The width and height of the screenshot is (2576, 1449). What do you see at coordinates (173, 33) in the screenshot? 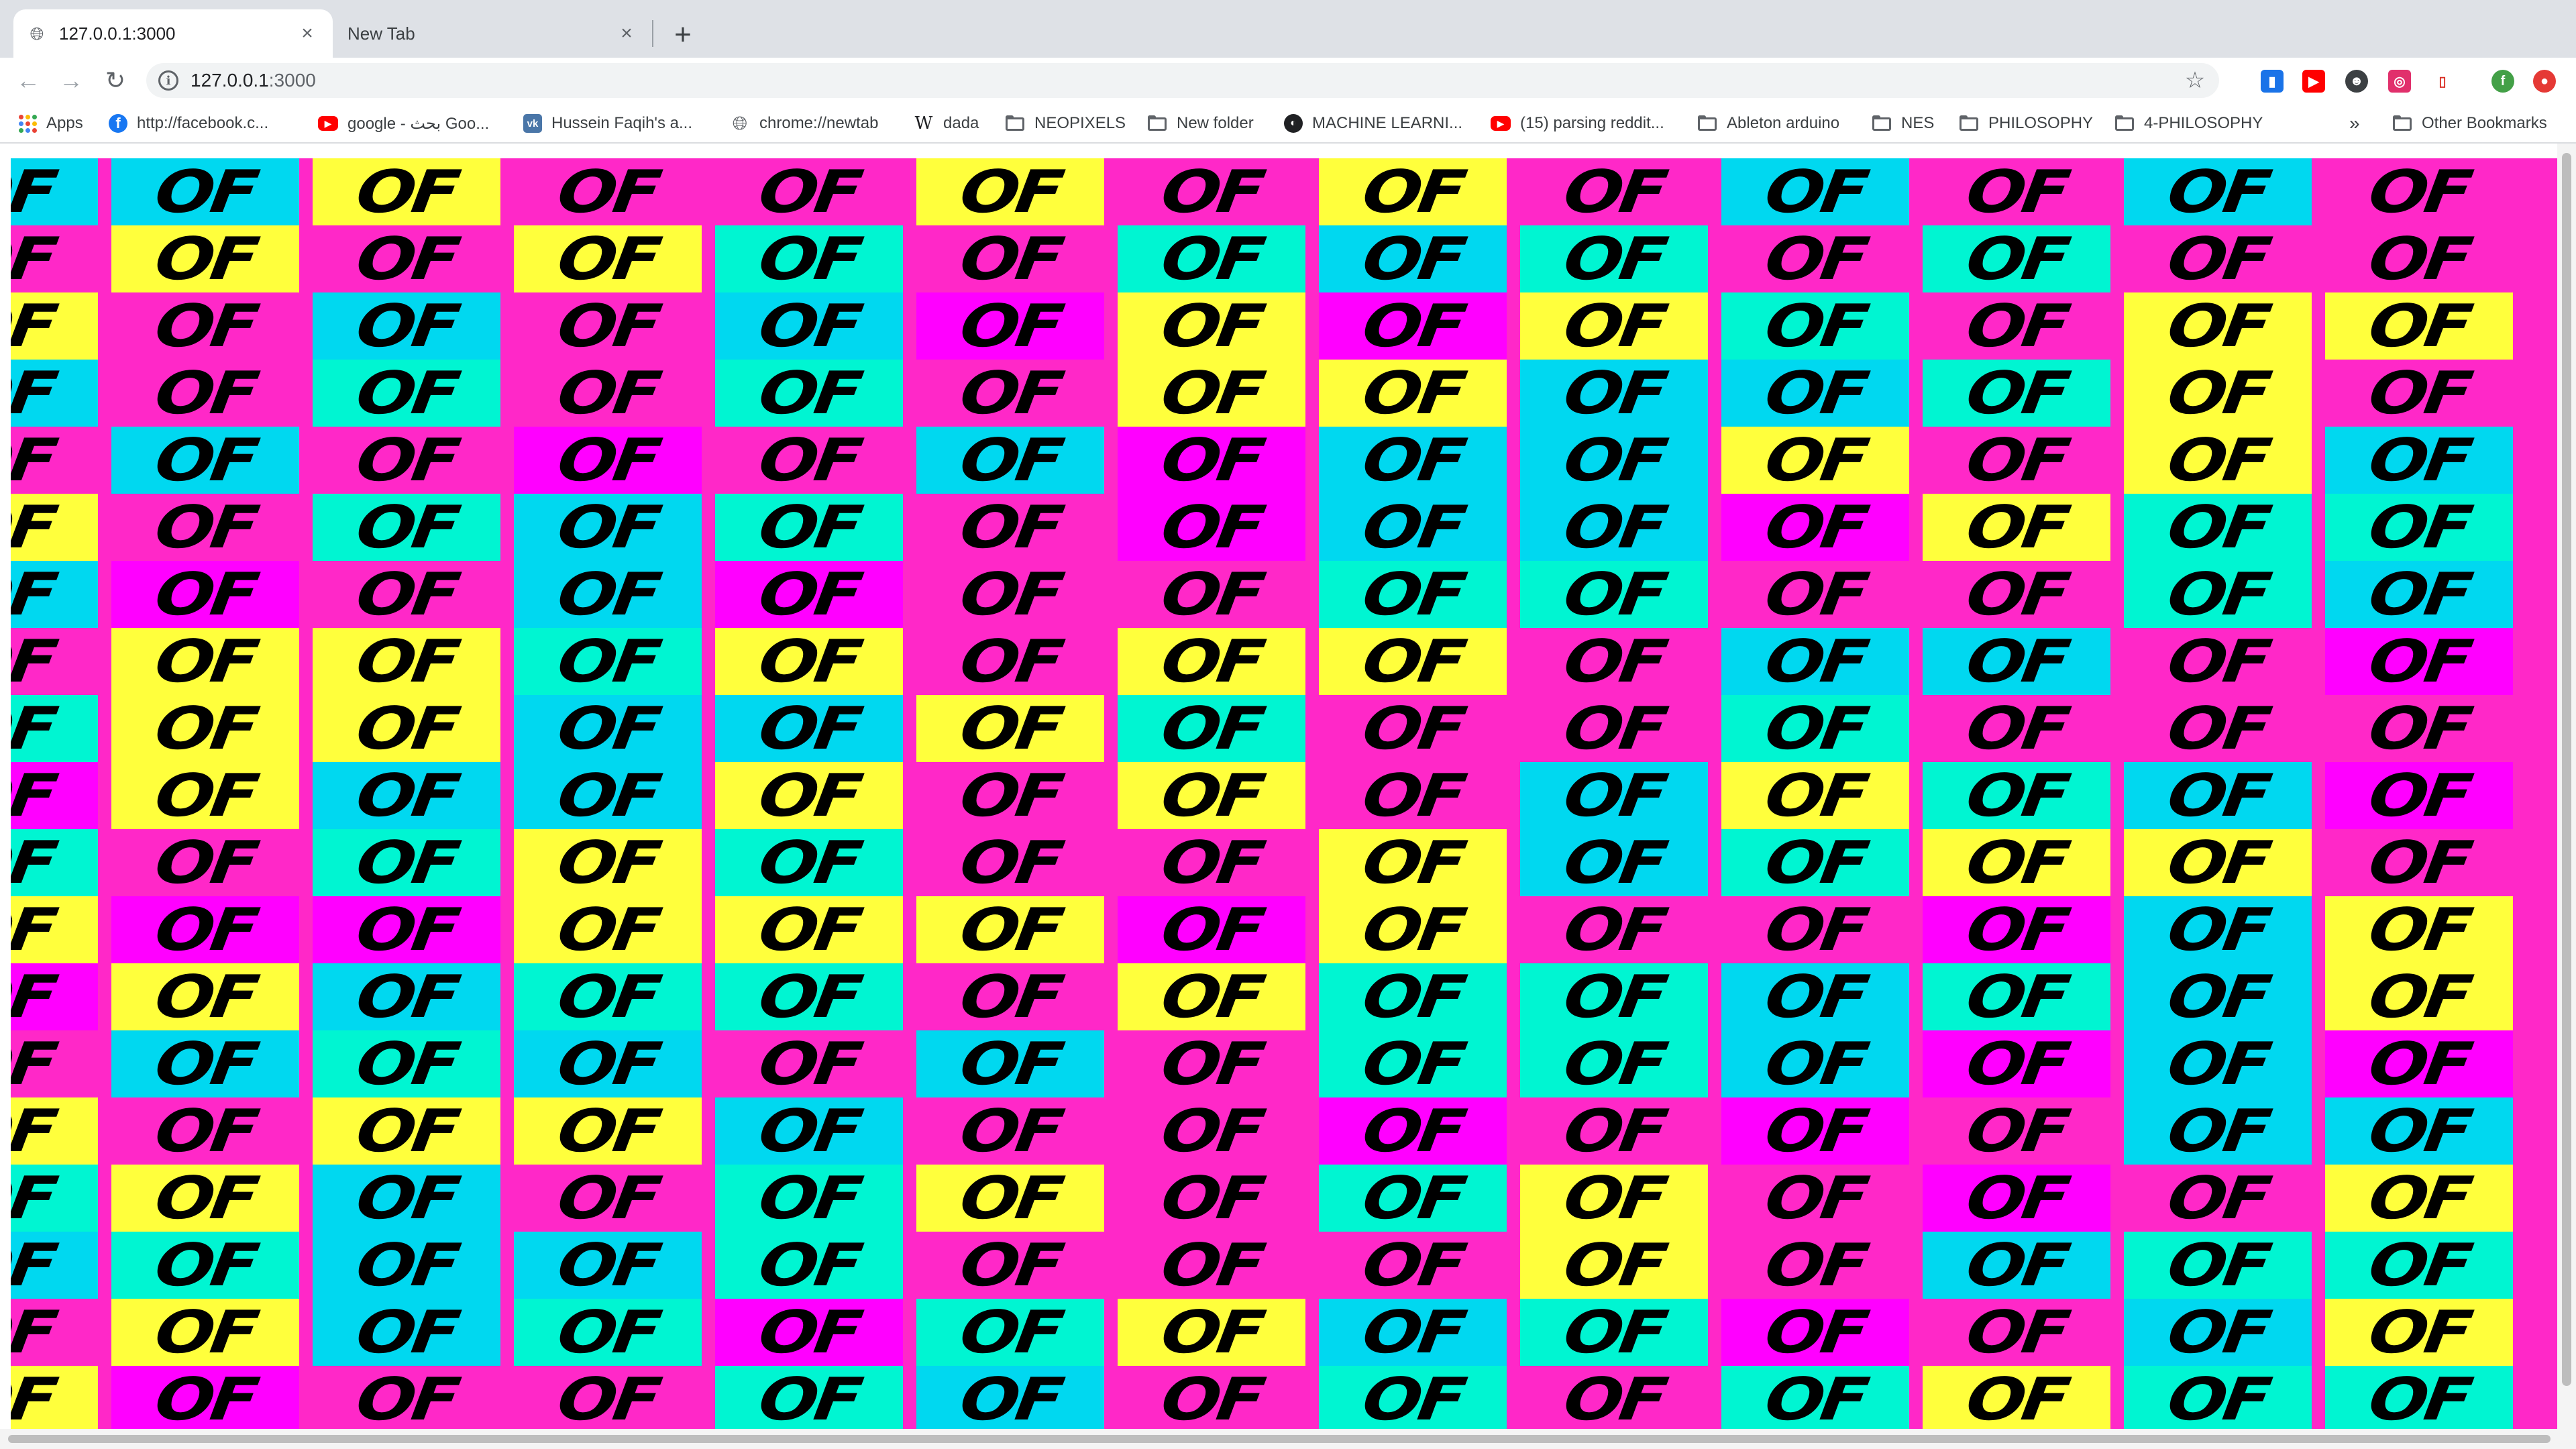
I see `tab-localhost: 🌐︎ 127.0.0.1:3000 ×` at bounding box center [173, 33].